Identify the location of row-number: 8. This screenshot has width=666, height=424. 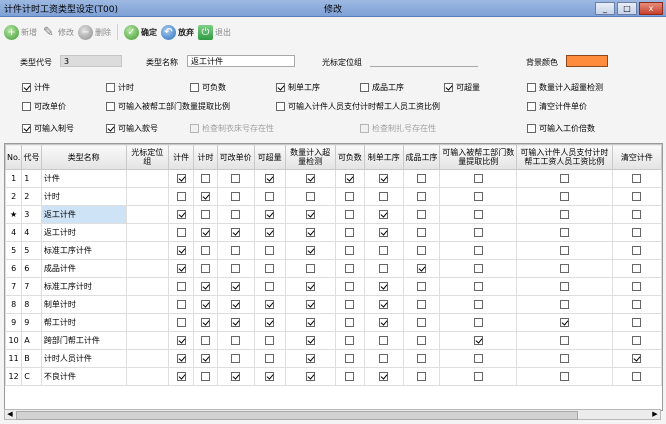
(14, 304).